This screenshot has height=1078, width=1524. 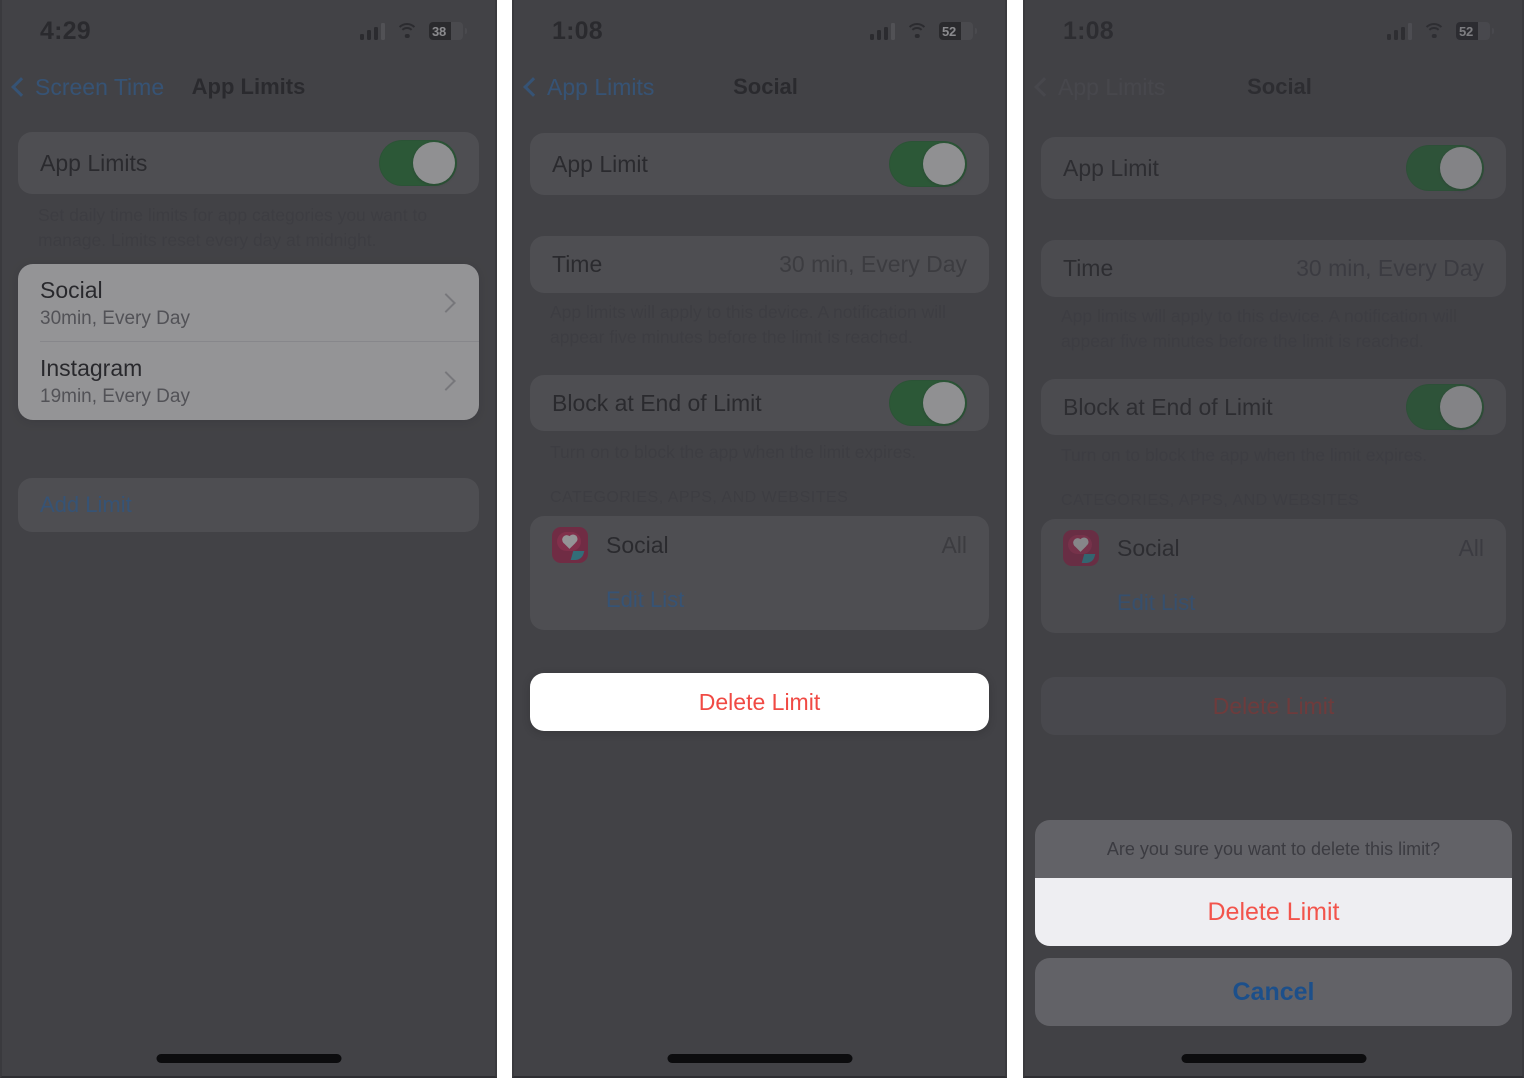 I want to click on action-sheet-delete-label: Delete Limit, so click(x=1273, y=911).